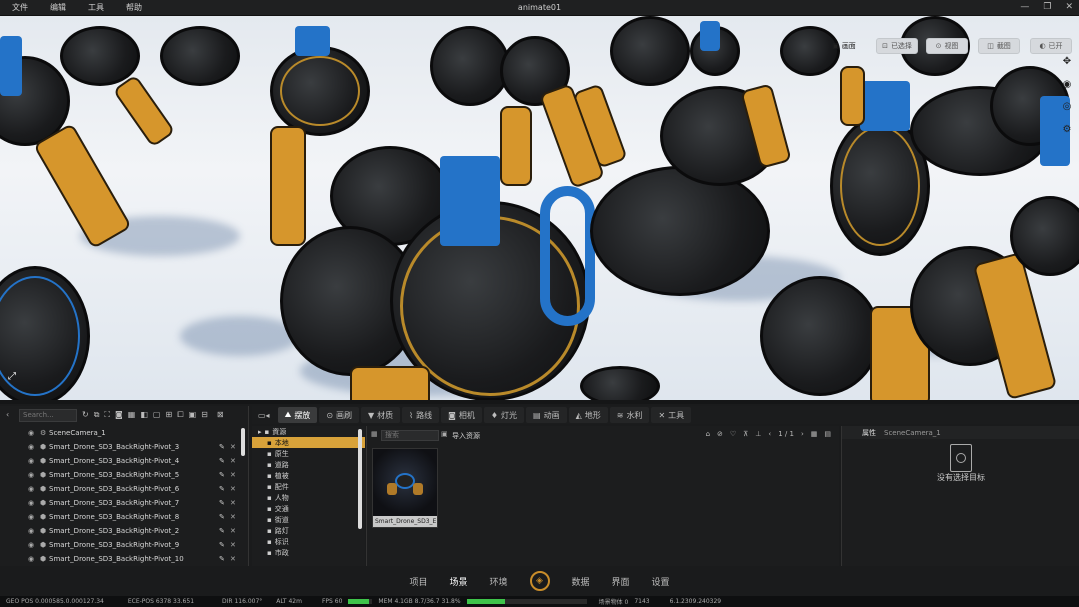  What do you see at coordinates (119, 489) in the screenshot?
I see `list-item: ◉ ⬢ Smart_Drone_SD3_BackRight-Pivot_6 ✎ ✕` at bounding box center [119, 489].